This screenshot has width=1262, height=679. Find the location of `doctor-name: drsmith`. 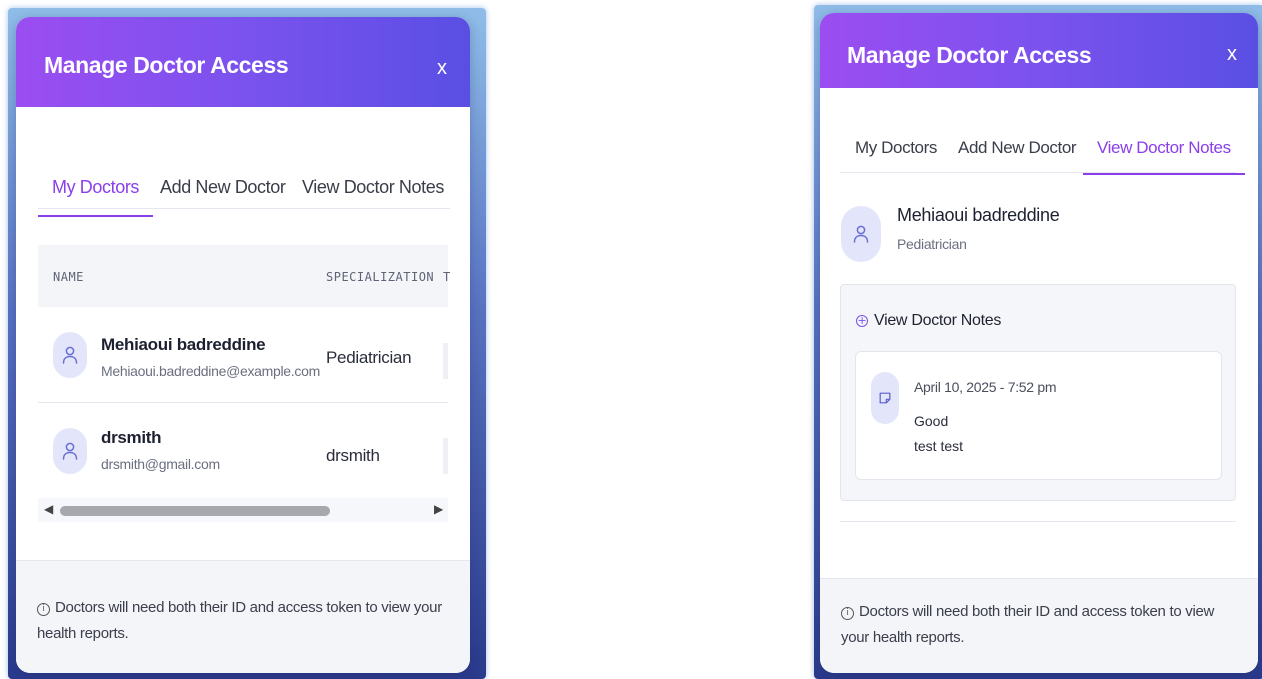

doctor-name: drsmith is located at coordinates (131, 437).